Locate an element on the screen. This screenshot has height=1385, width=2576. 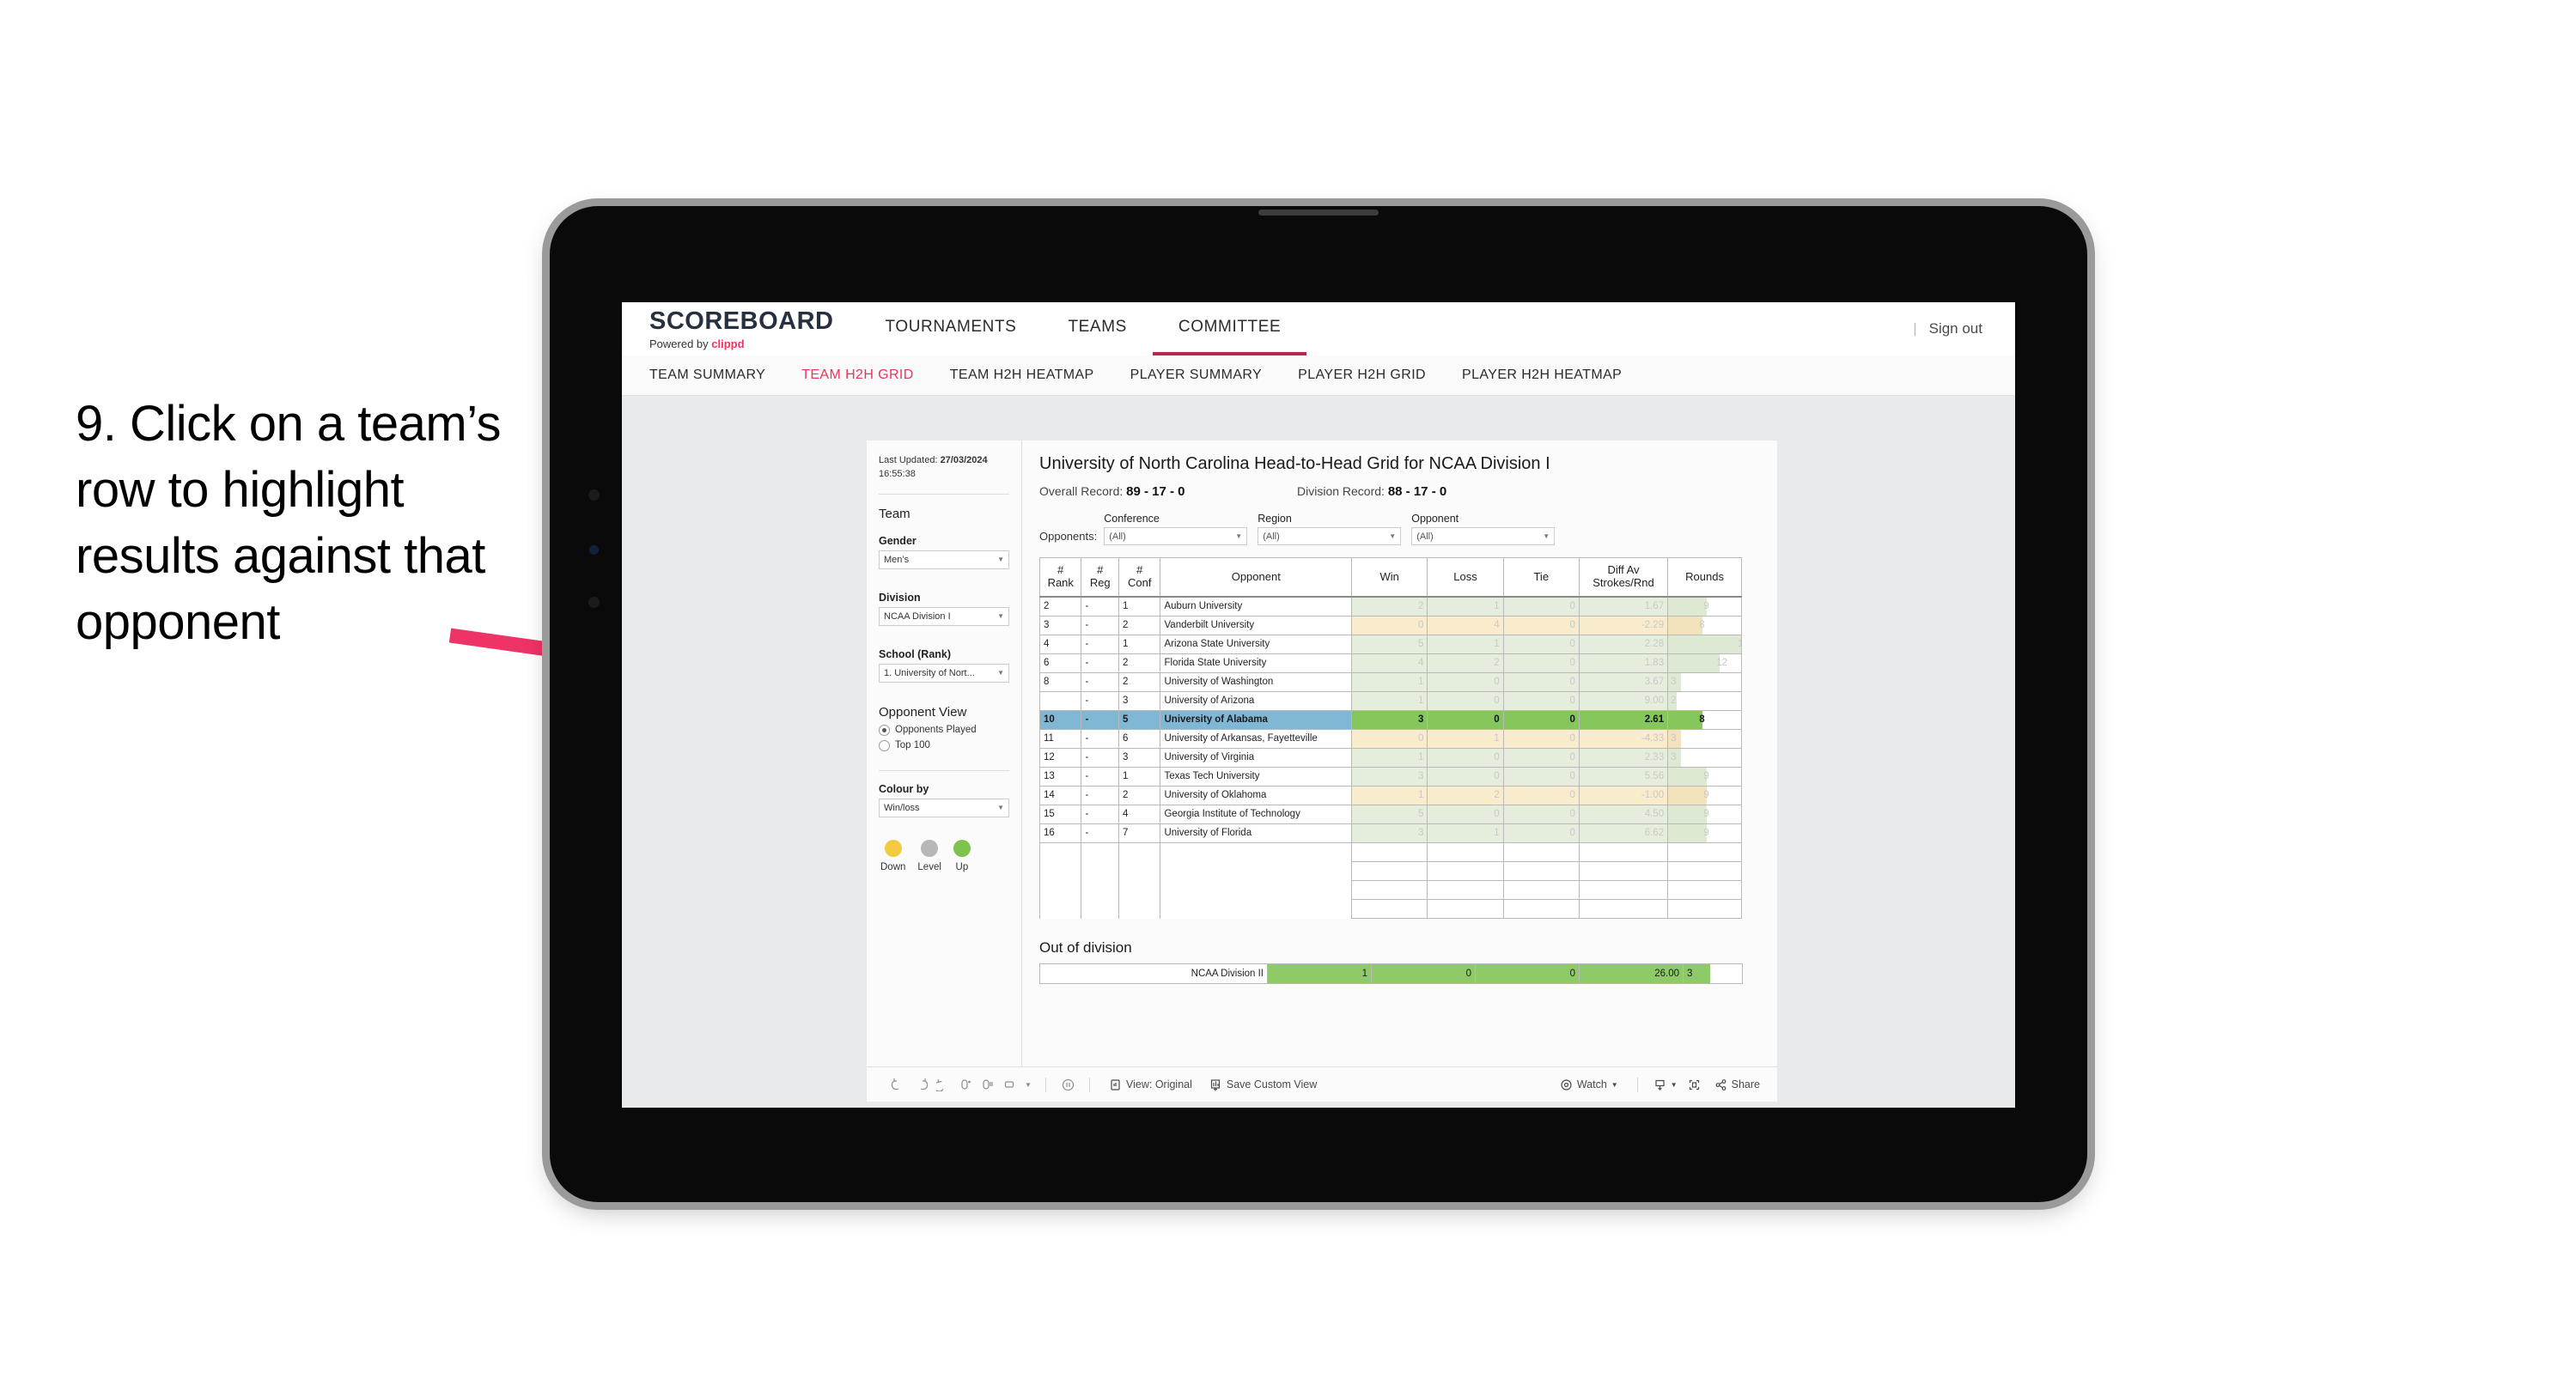
cell-win: 2 is located at coordinates (1389, 606).